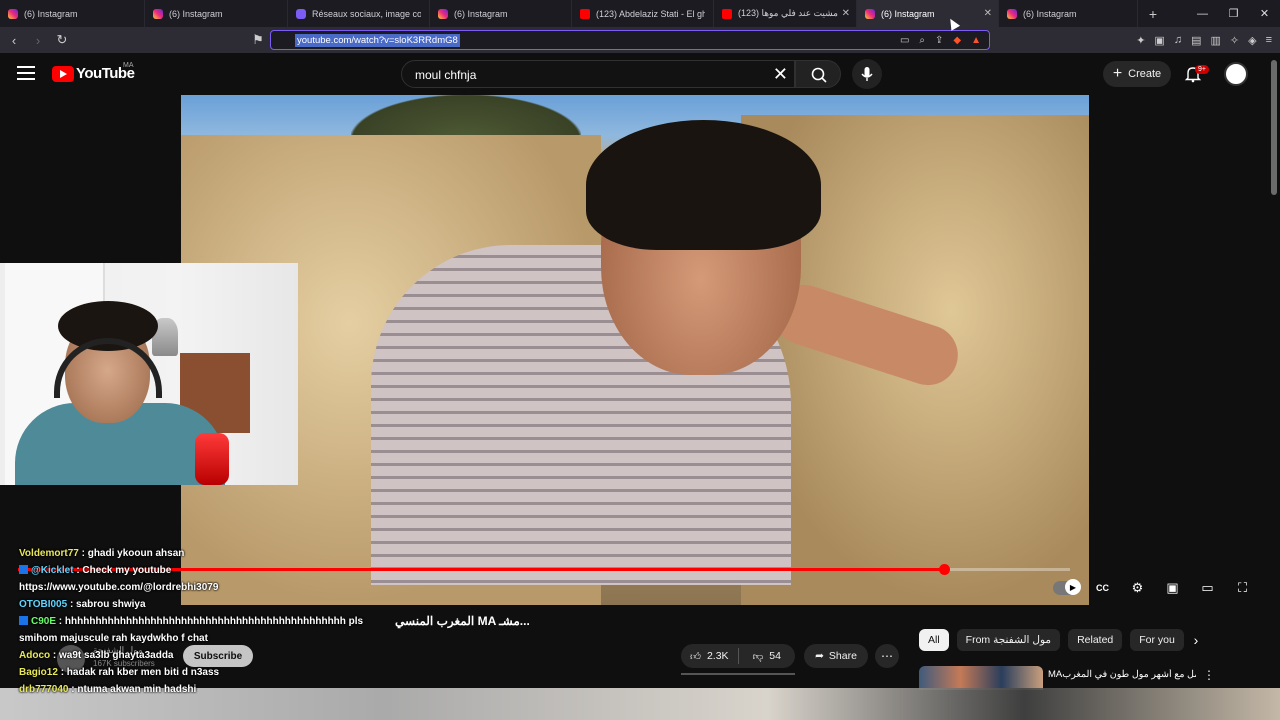 Image resolution: width=1280 pixels, height=720 pixels. Describe the element at coordinates (1196, 640) in the screenshot. I see `chevron-right-icon: ›` at that location.